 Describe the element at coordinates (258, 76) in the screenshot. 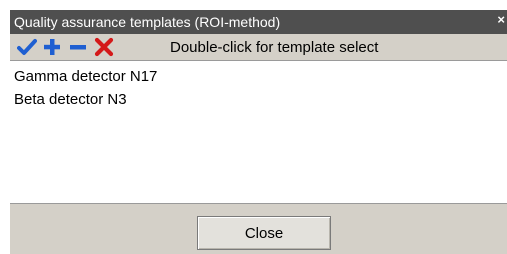

I see `list-item: Gamma detector N17` at that location.